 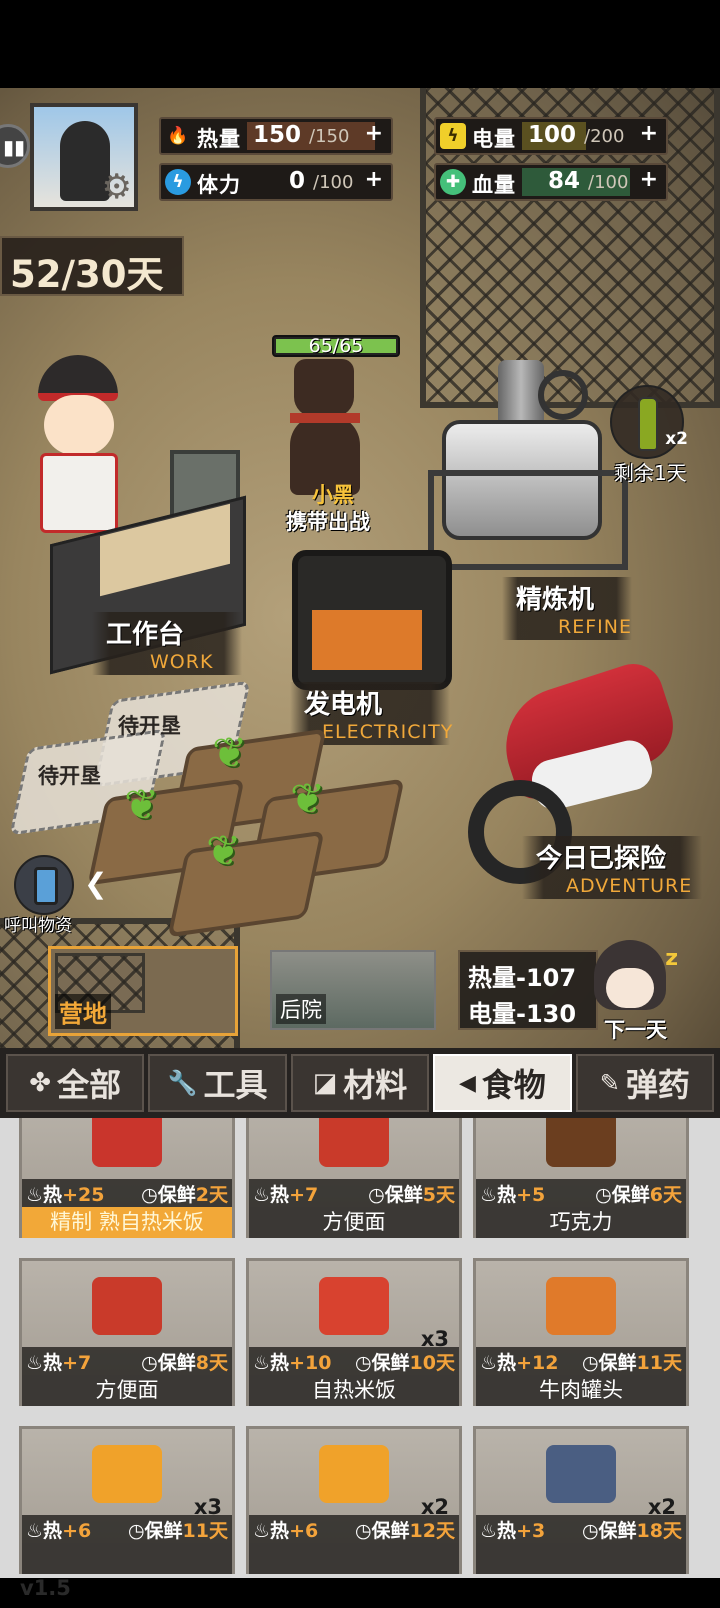 I want to click on dog-collar, so click(x=325, y=418).